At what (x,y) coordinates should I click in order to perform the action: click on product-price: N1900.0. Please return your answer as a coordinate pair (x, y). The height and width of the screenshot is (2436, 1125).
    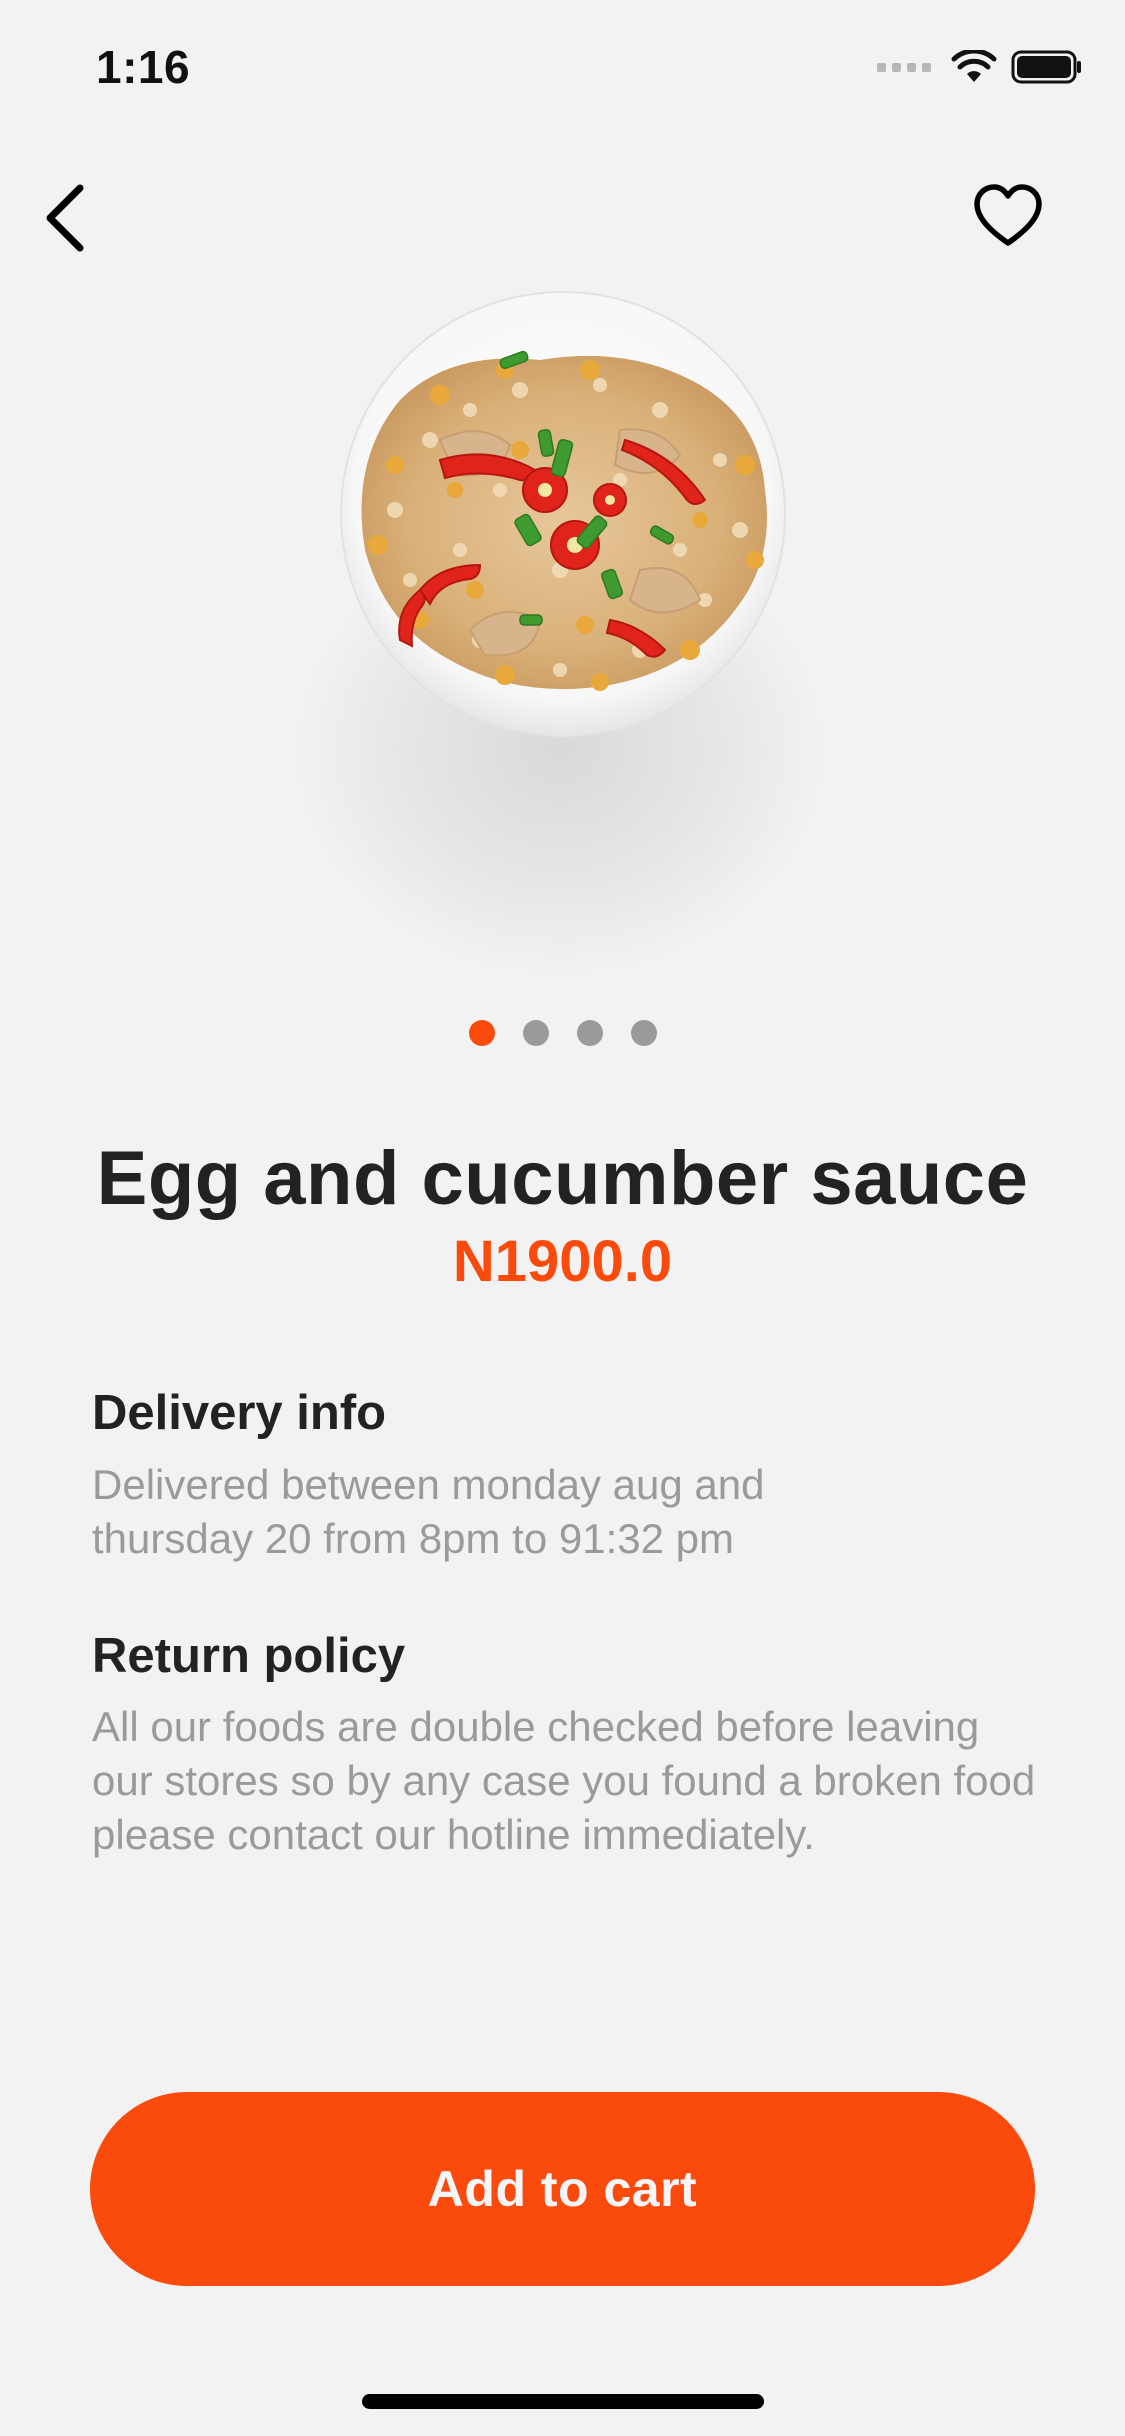
    Looking at the image, I should click on (562, 1261).